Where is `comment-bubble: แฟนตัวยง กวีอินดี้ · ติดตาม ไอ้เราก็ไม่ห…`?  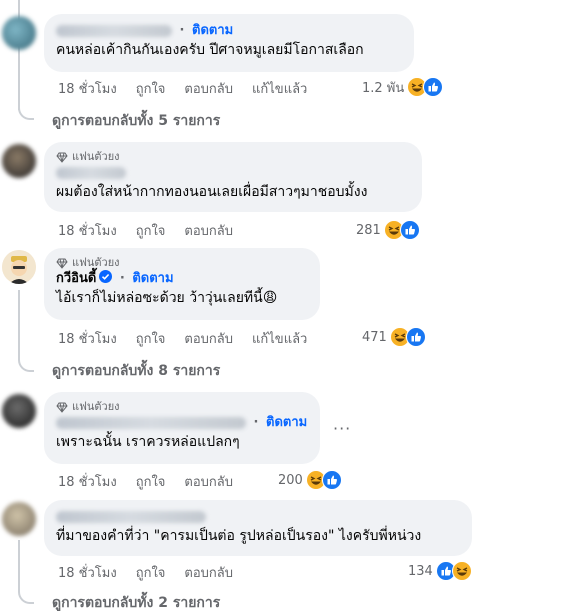
comment-bubble: แฟนตัวยง กวีอินดี้ · ติดตาม ไอ้เราก็ไม่ห… is located at coordinates (182, 284).